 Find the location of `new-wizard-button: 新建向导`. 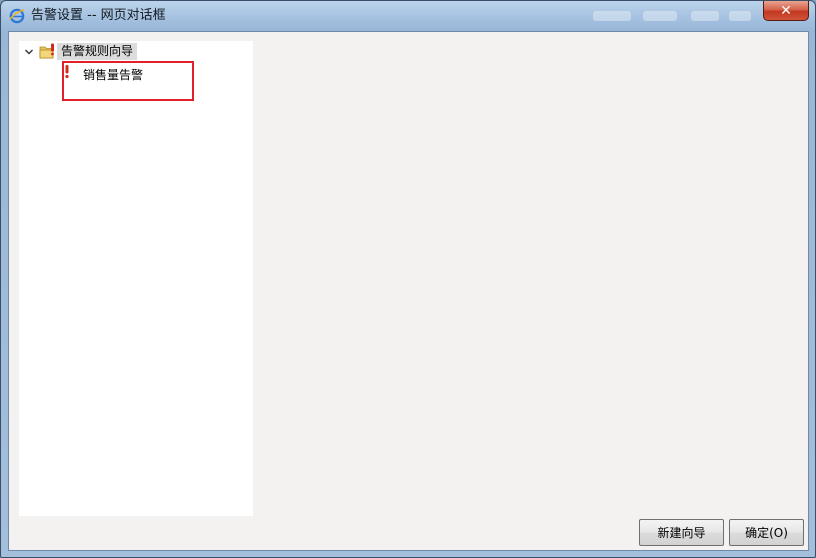

new-wizard-button: 新建向导 is located at coordinates (681, 532).